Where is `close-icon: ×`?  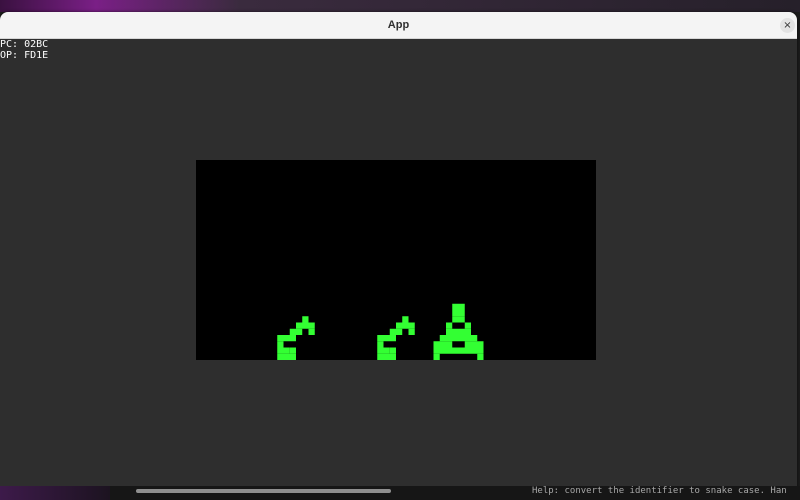
close-icon: × is located at coordinates (787, 25).